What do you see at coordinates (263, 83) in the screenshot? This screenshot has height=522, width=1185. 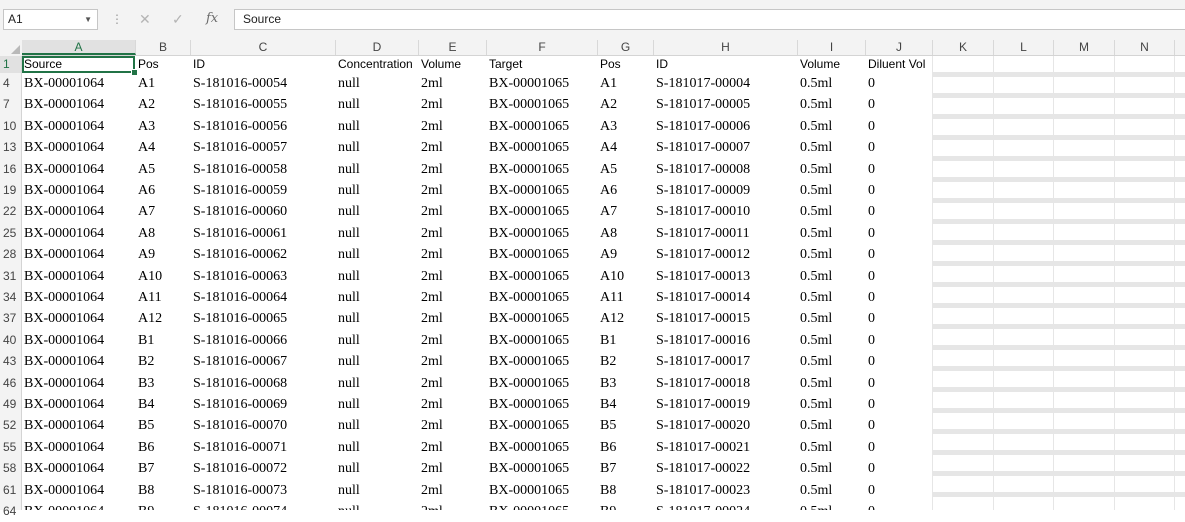 I see `cell-c: S-181016-00054` at bounding box center [263, 83].